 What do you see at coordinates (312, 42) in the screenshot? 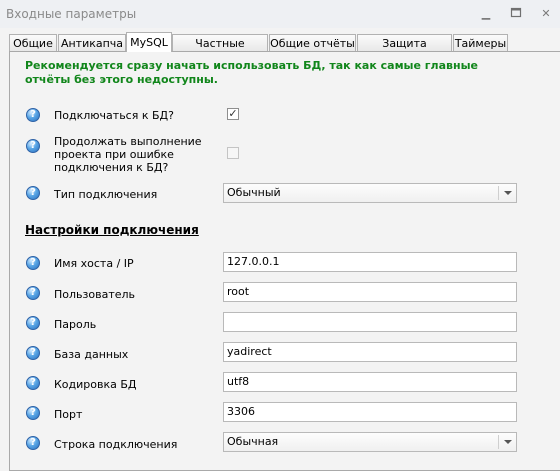
I see `tab-common-reports: Общие отчёты` at bounding box center [312, 42].